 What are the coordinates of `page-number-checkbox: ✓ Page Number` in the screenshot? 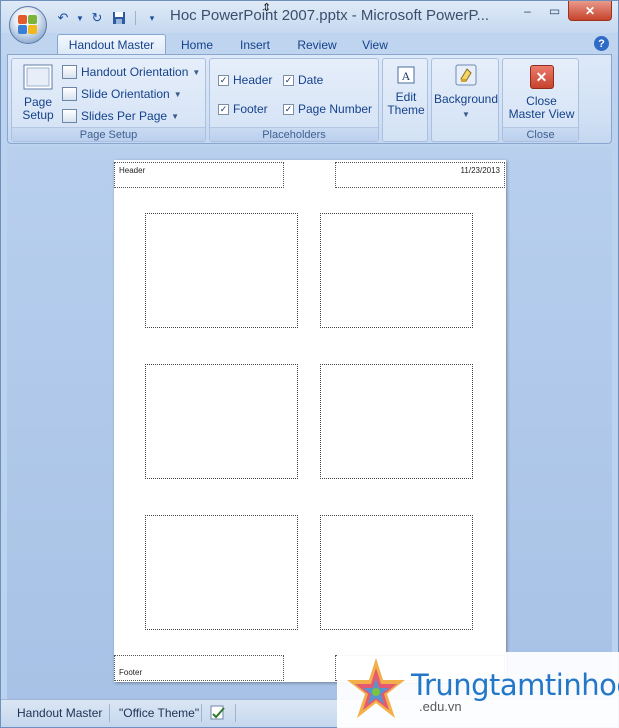 It's located at (327, 109).